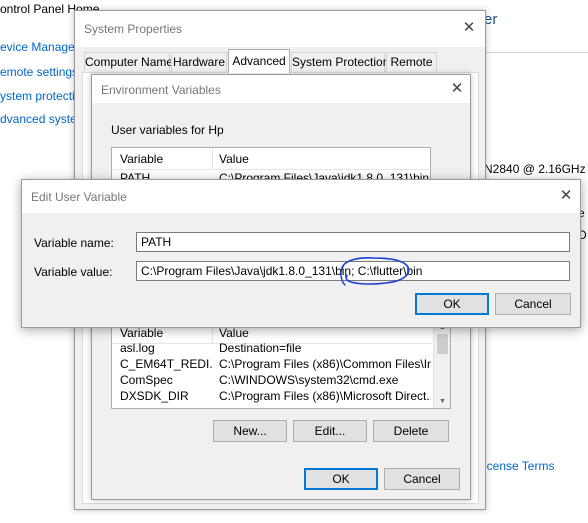 Image resolution: width=588 pixels, height=523 pixels. I want to click on user-variables-label: User variables for Hp, so click(167, 130).